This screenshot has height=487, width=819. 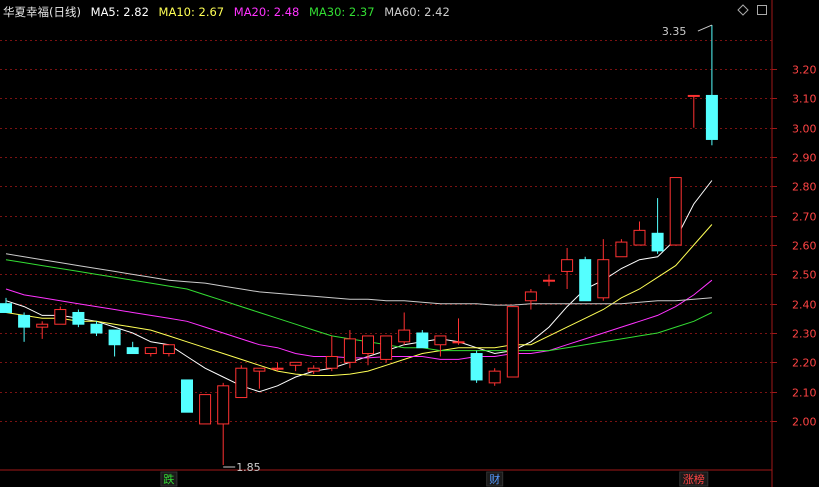 I want to click on y-tick-label: 2.10, so click(x=804, y=393).